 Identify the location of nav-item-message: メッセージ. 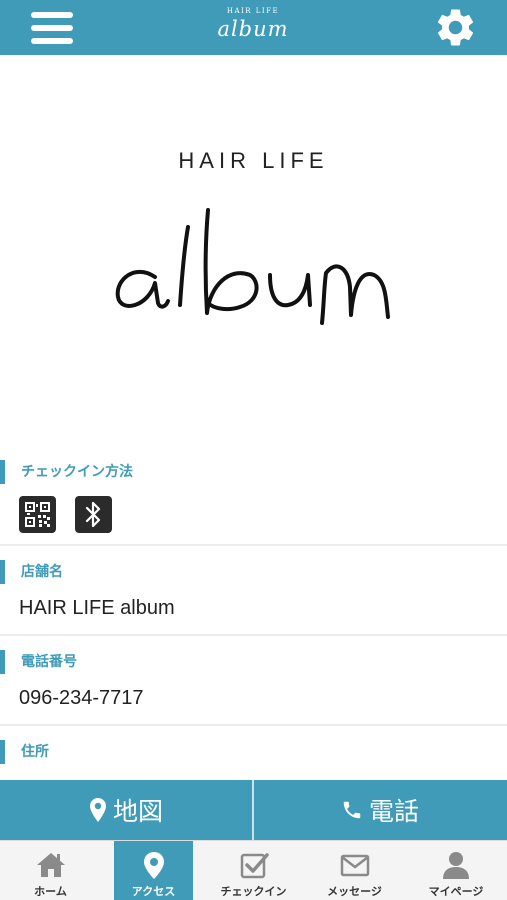
(354, 870).